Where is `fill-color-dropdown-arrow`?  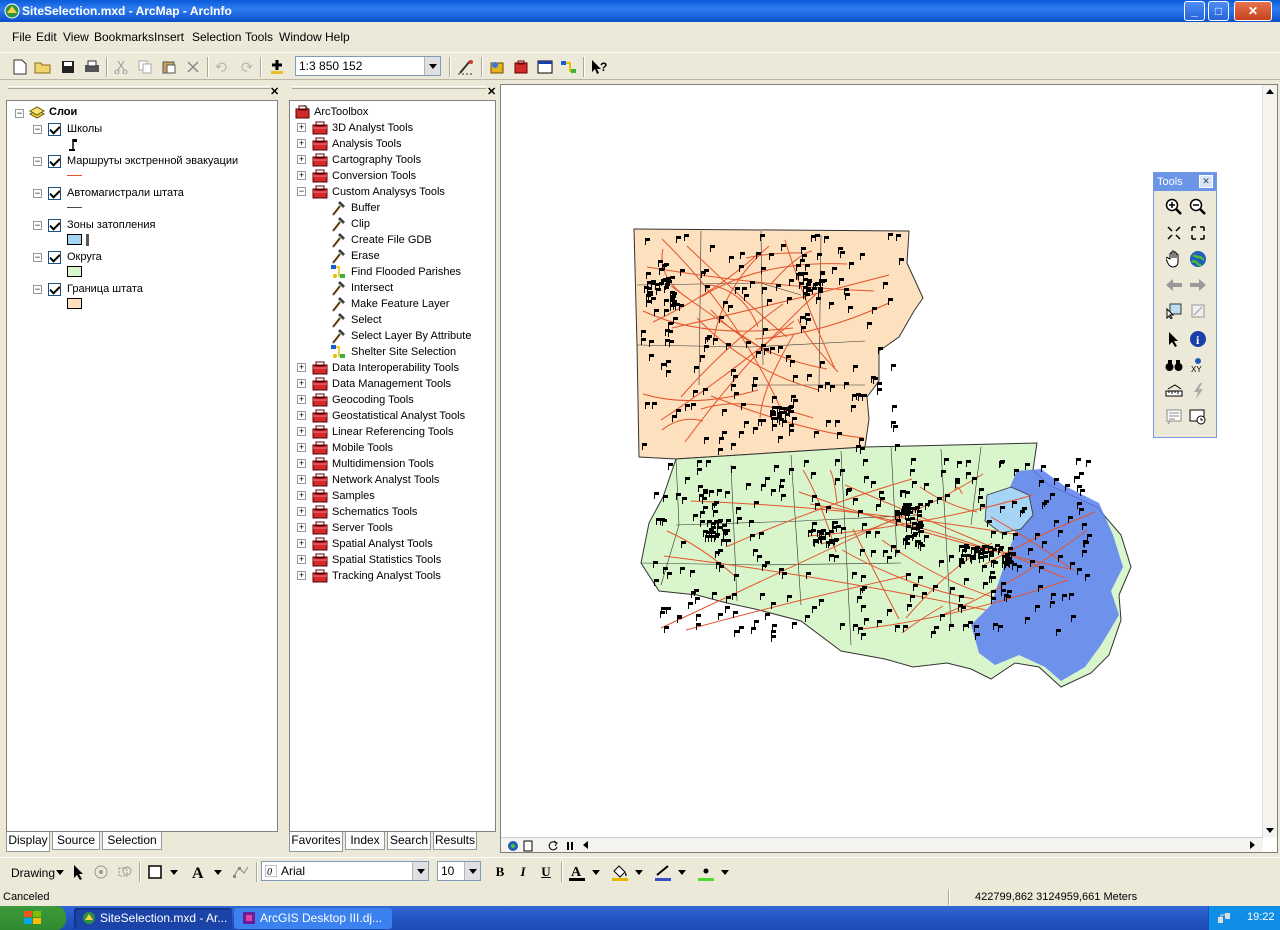 fill-color-dropdown-arrow is located at coordinates (639, 872).